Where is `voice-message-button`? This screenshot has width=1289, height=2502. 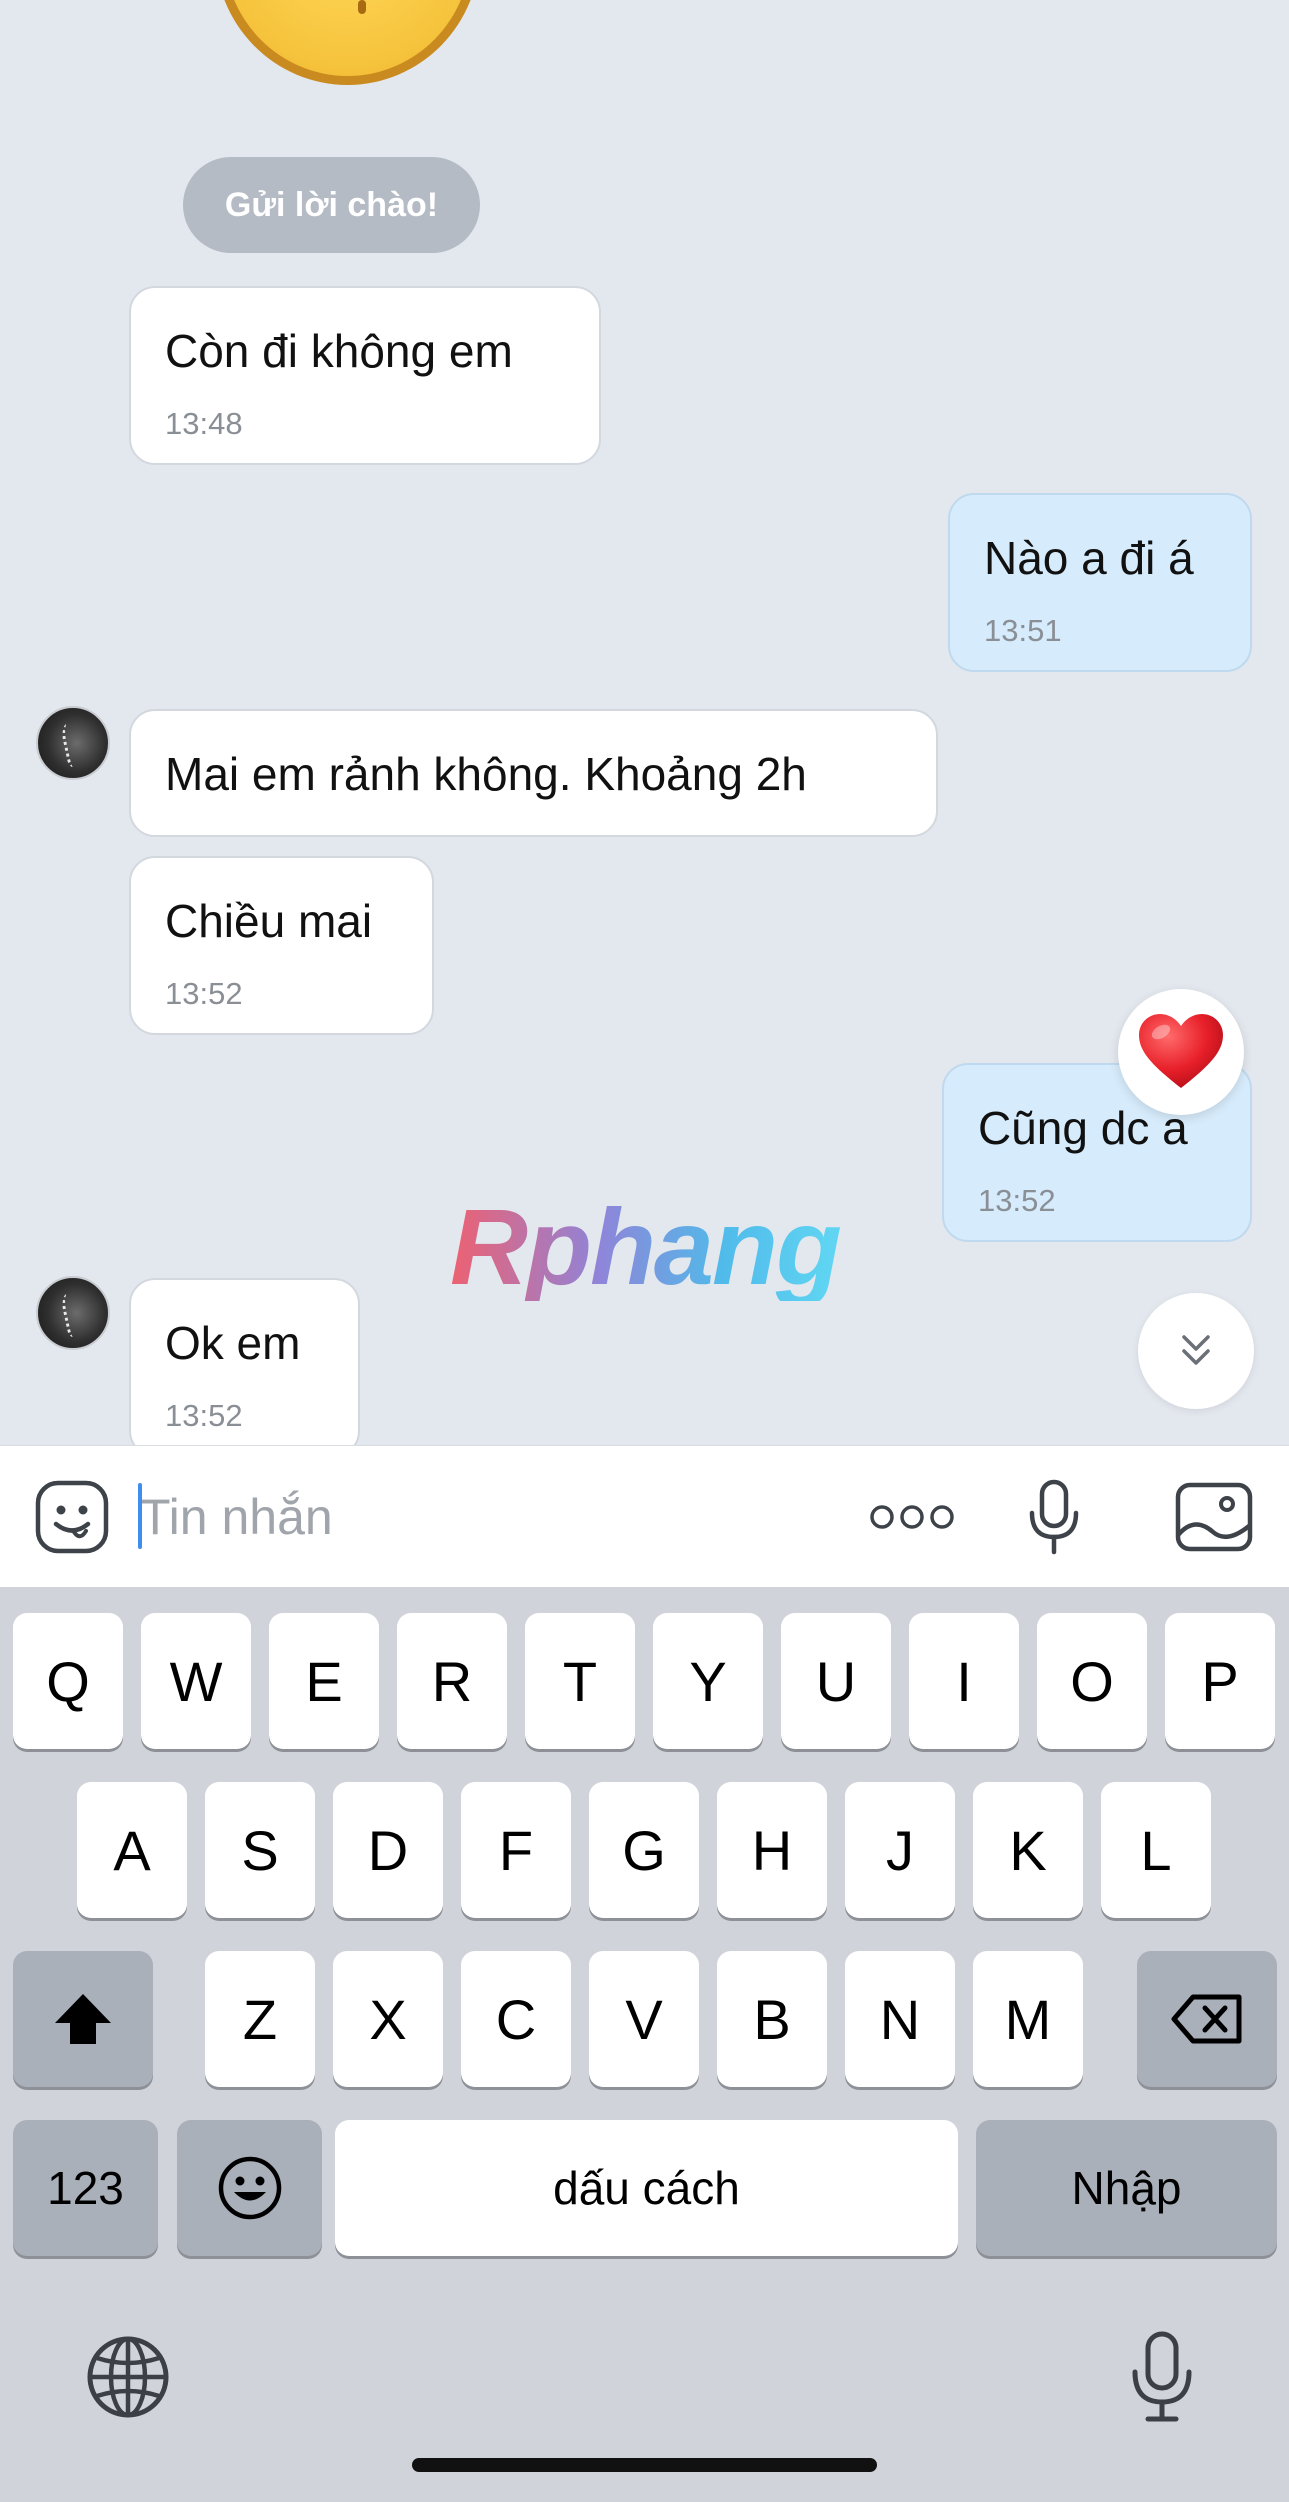
voice-message-button is located at coordinates (1054, 1517).